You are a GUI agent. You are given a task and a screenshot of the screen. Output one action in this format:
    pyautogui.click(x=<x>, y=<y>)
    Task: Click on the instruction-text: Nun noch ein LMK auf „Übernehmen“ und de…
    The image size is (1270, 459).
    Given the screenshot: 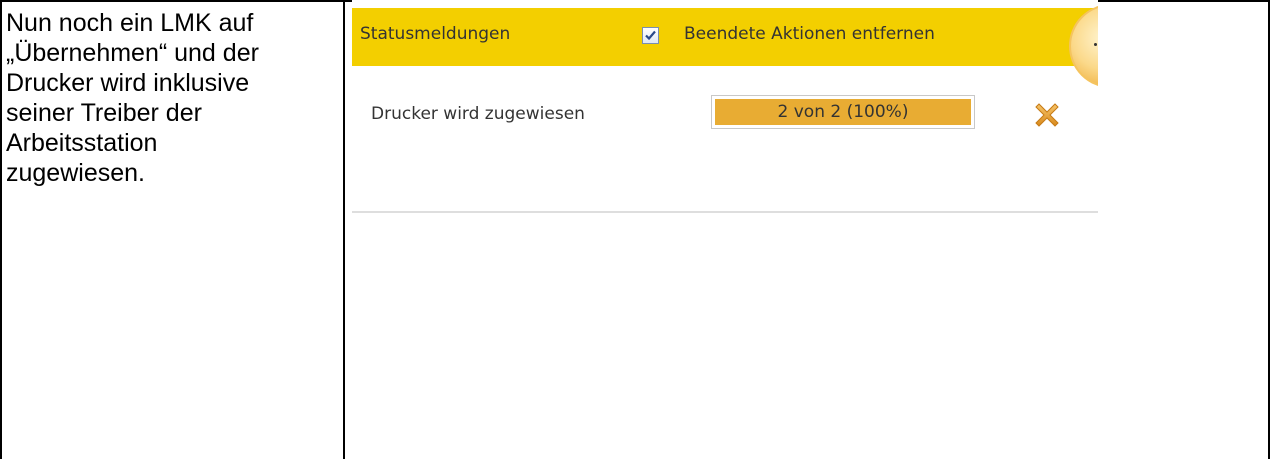 What is the action you would take?
    pyautogui.click(x=132, y=98)
    